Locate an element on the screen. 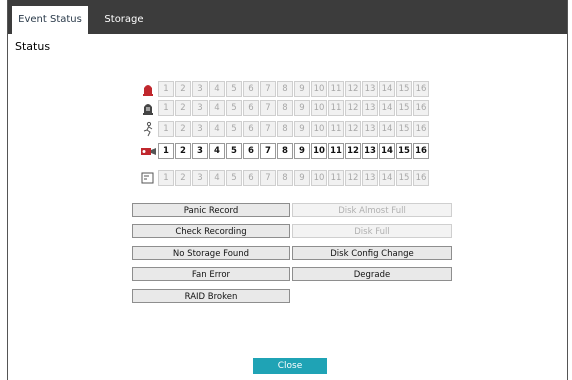  panic-record-indicator: Panic Record is located at coordinates (211, 210).